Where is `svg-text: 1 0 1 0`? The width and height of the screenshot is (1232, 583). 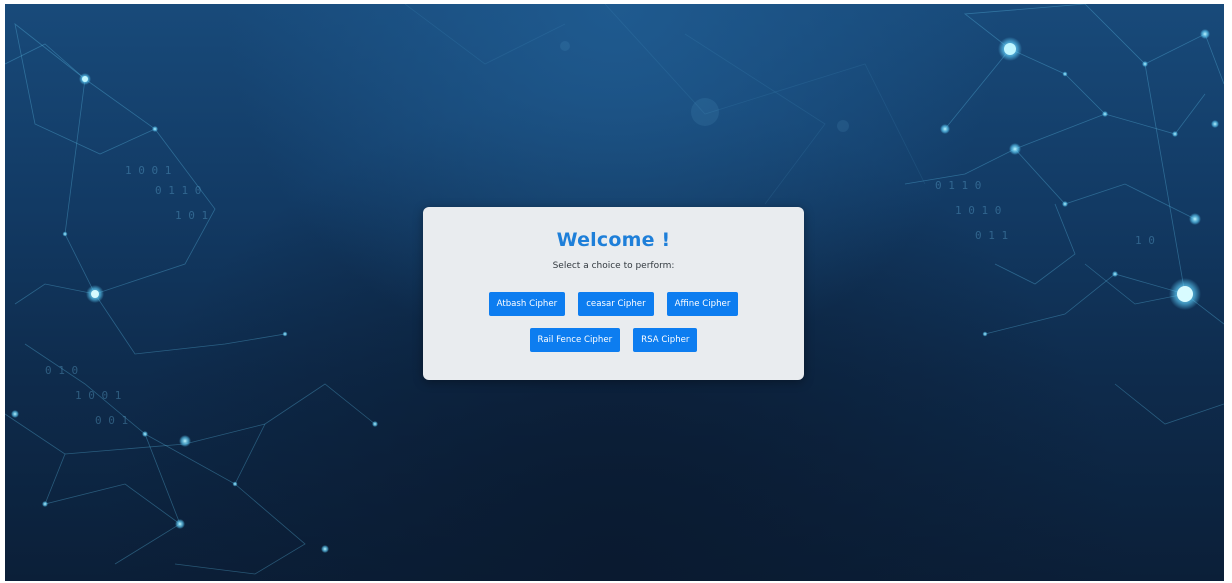 svg-text: 1 0 1 0 is located at coordinates (978, 210).